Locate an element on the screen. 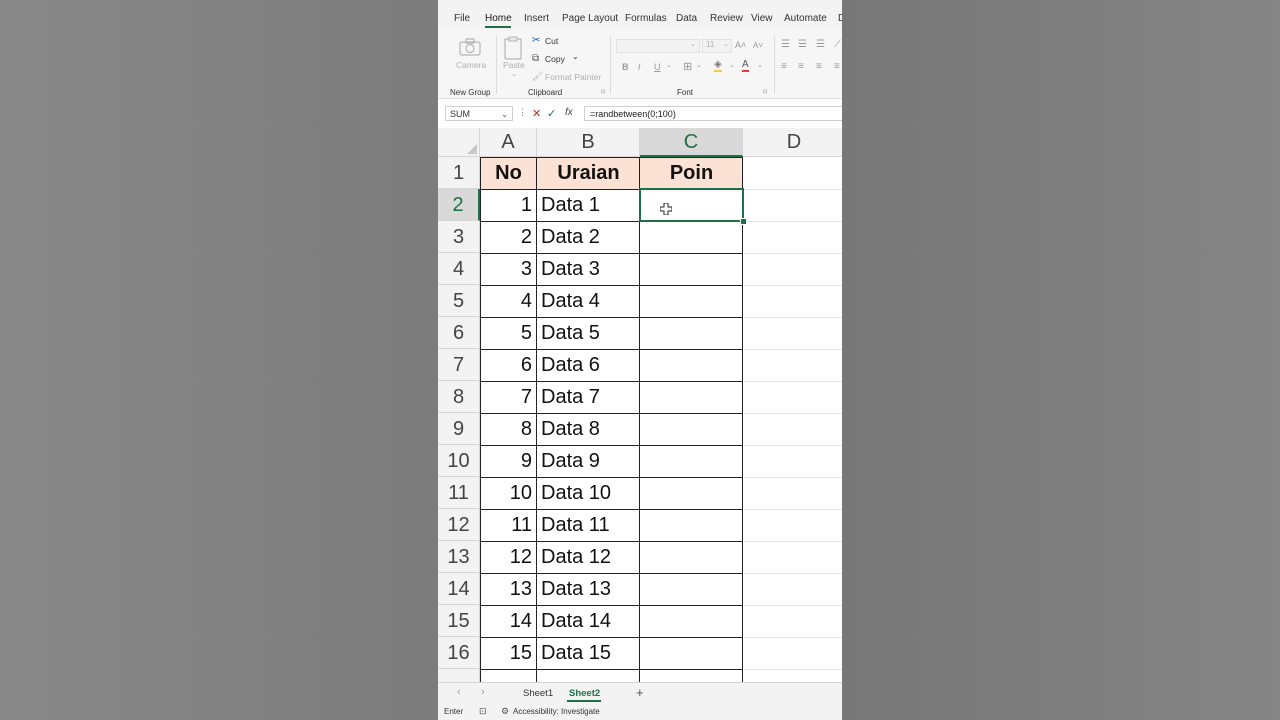  active-cell-selection is located at coordinates (691, 205).